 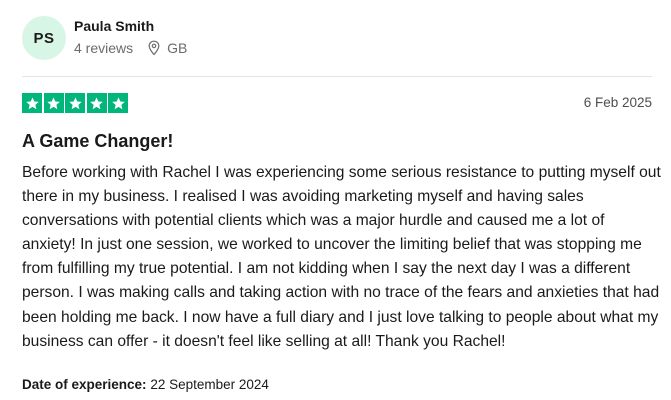 I want to click on location-code: GB, so click(x=177, y=48).